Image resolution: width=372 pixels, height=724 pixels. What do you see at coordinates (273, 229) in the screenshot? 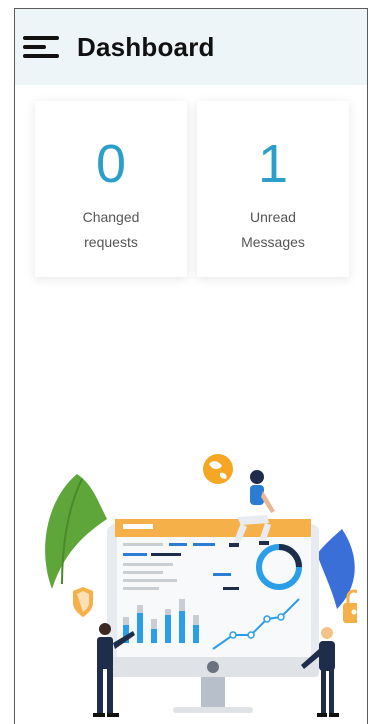
I see `unread-messages-label: Unread Messages` at bounding box center [273, 229].